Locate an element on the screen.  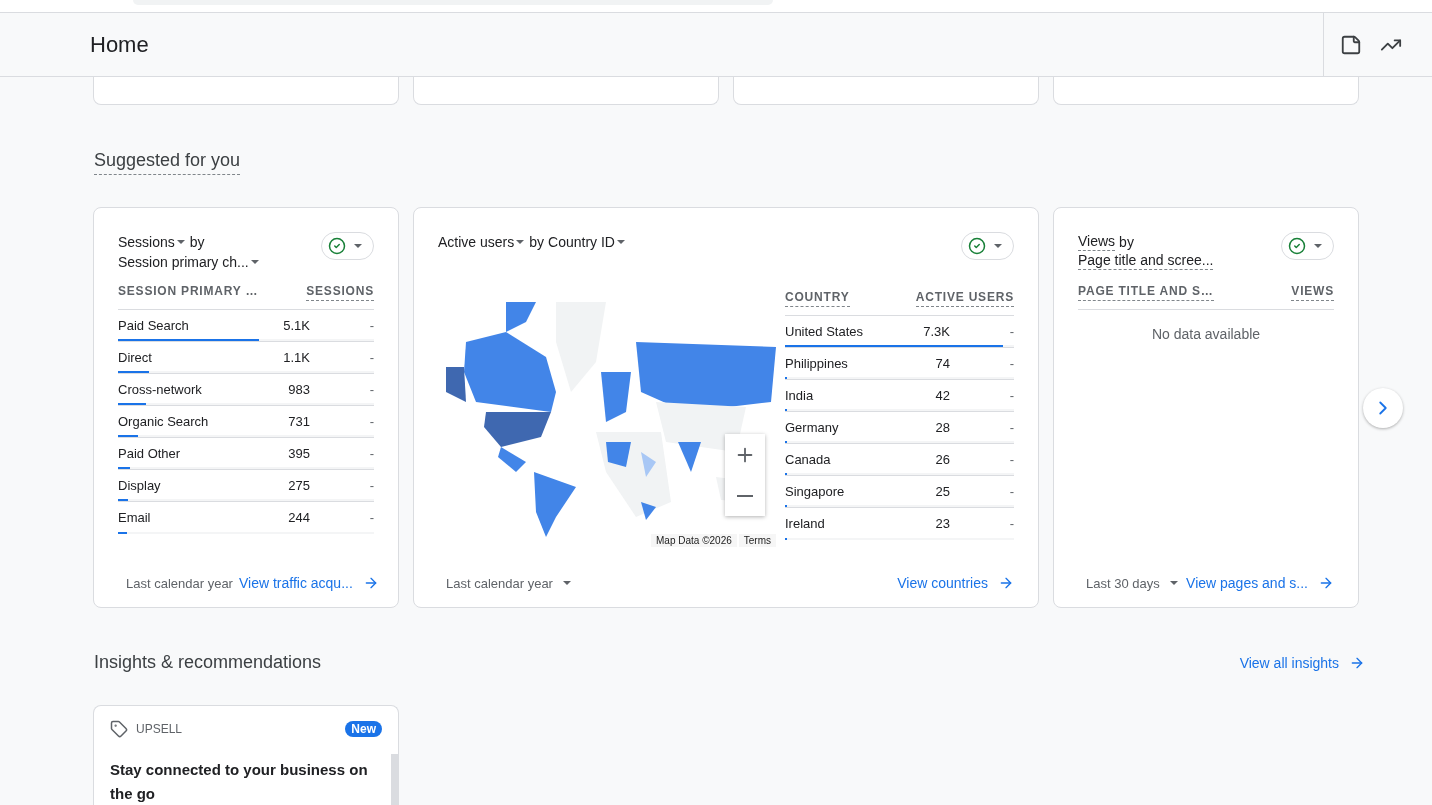
table-cell-text: Organic Search is located at coordinates (164, 421).